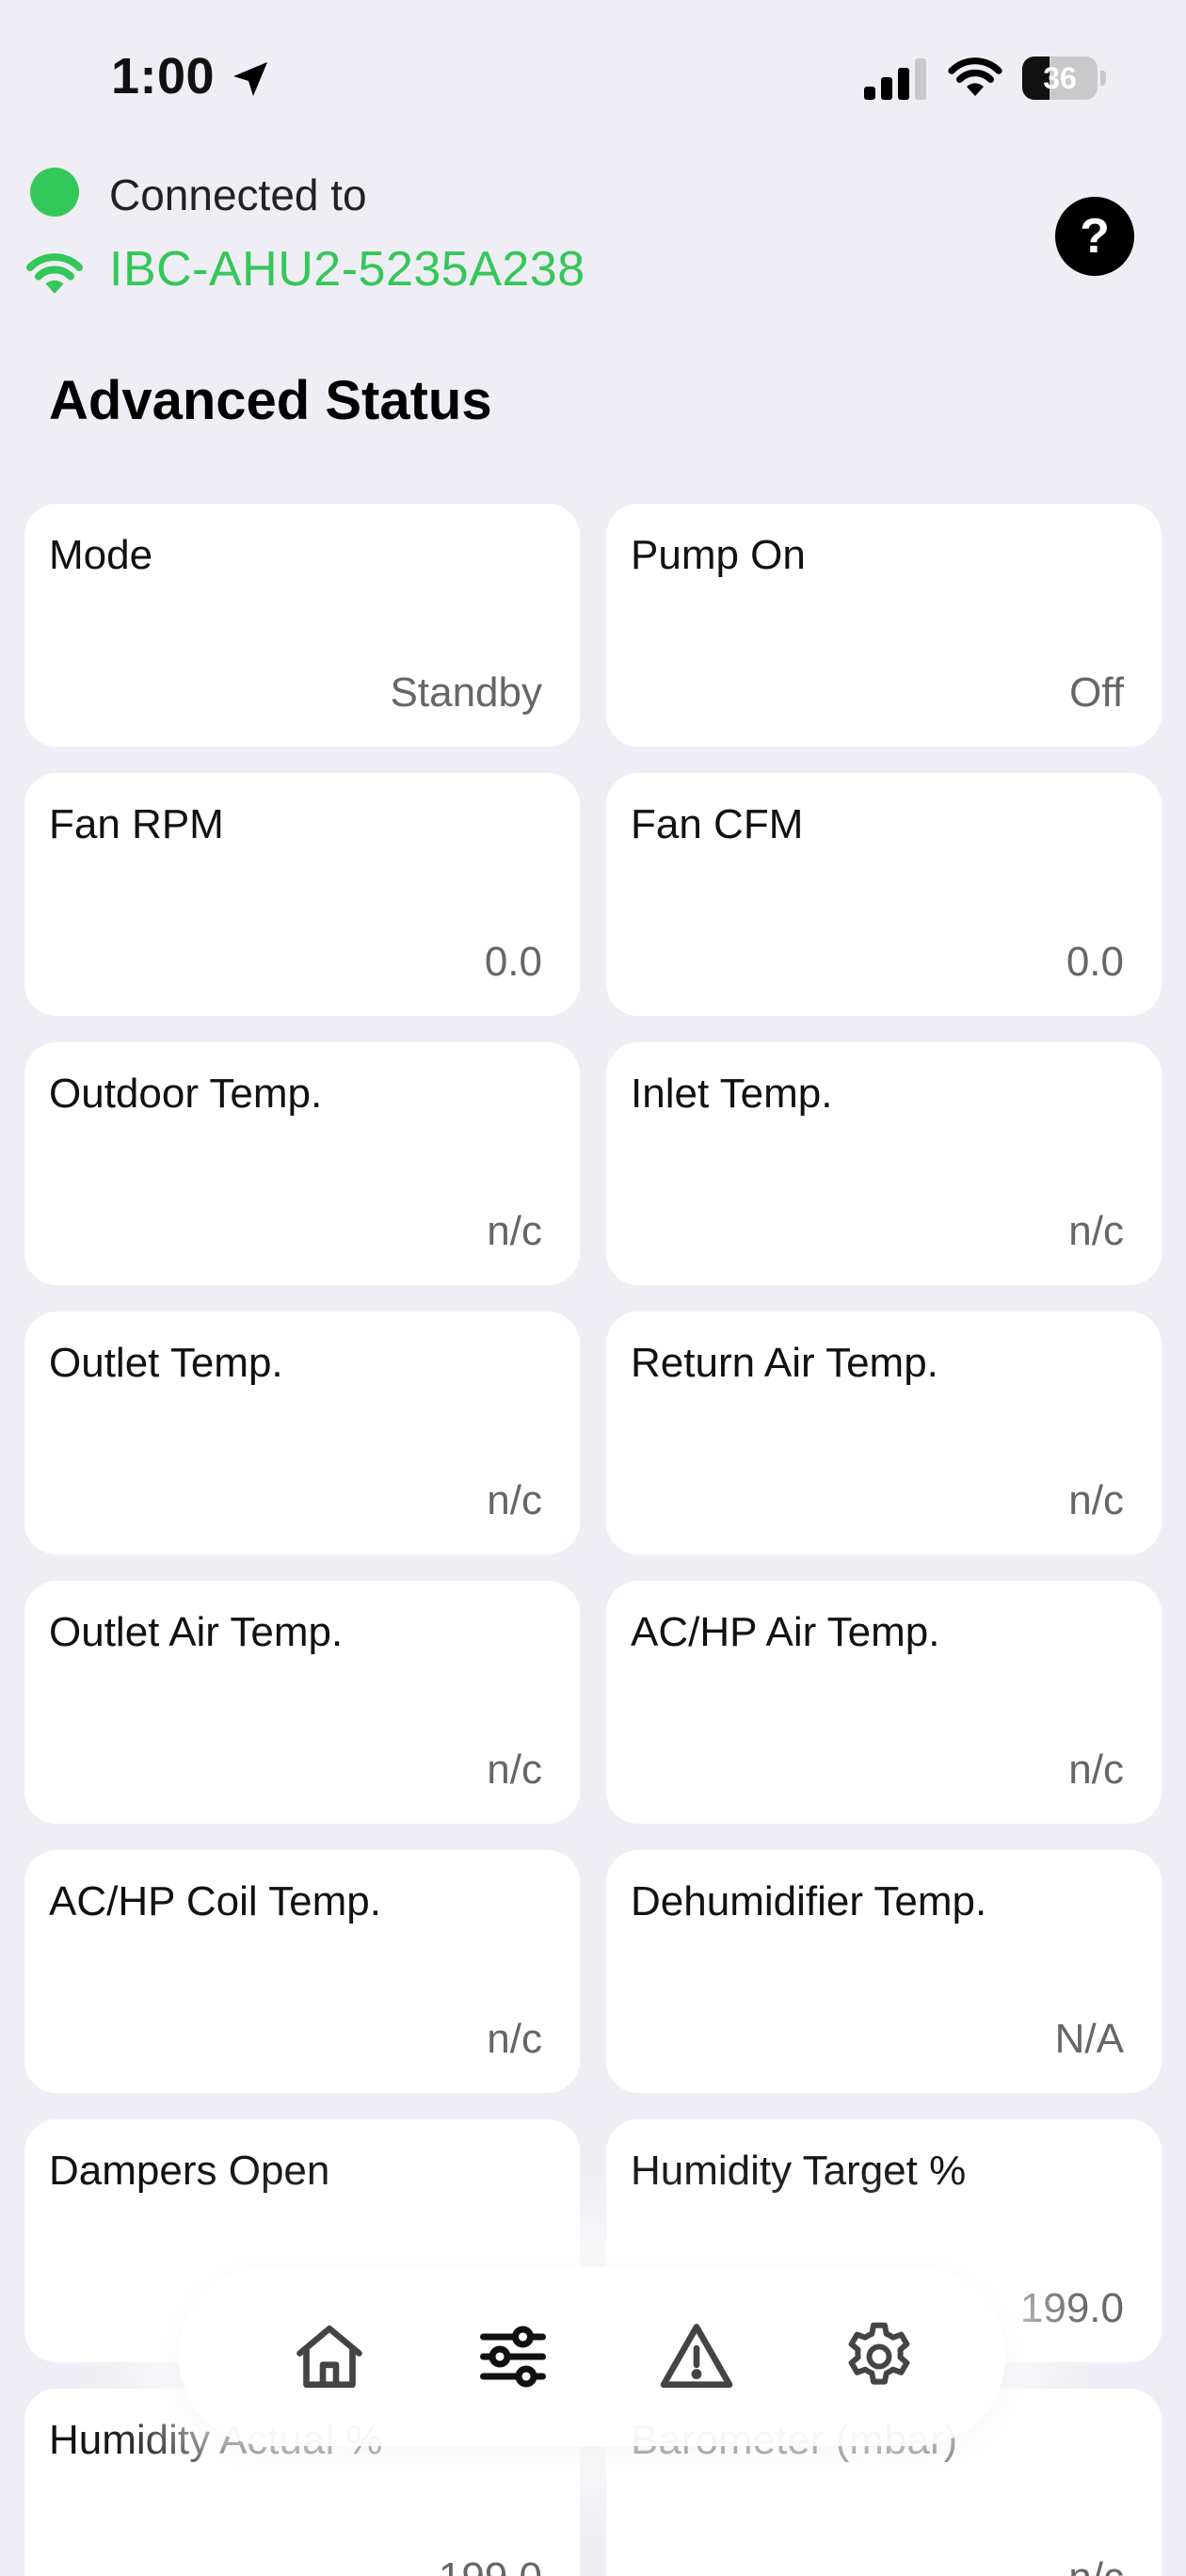 The height and width of the screenshot is (2576, 1186). I want to click on warning-icon, so click(696, 2356).